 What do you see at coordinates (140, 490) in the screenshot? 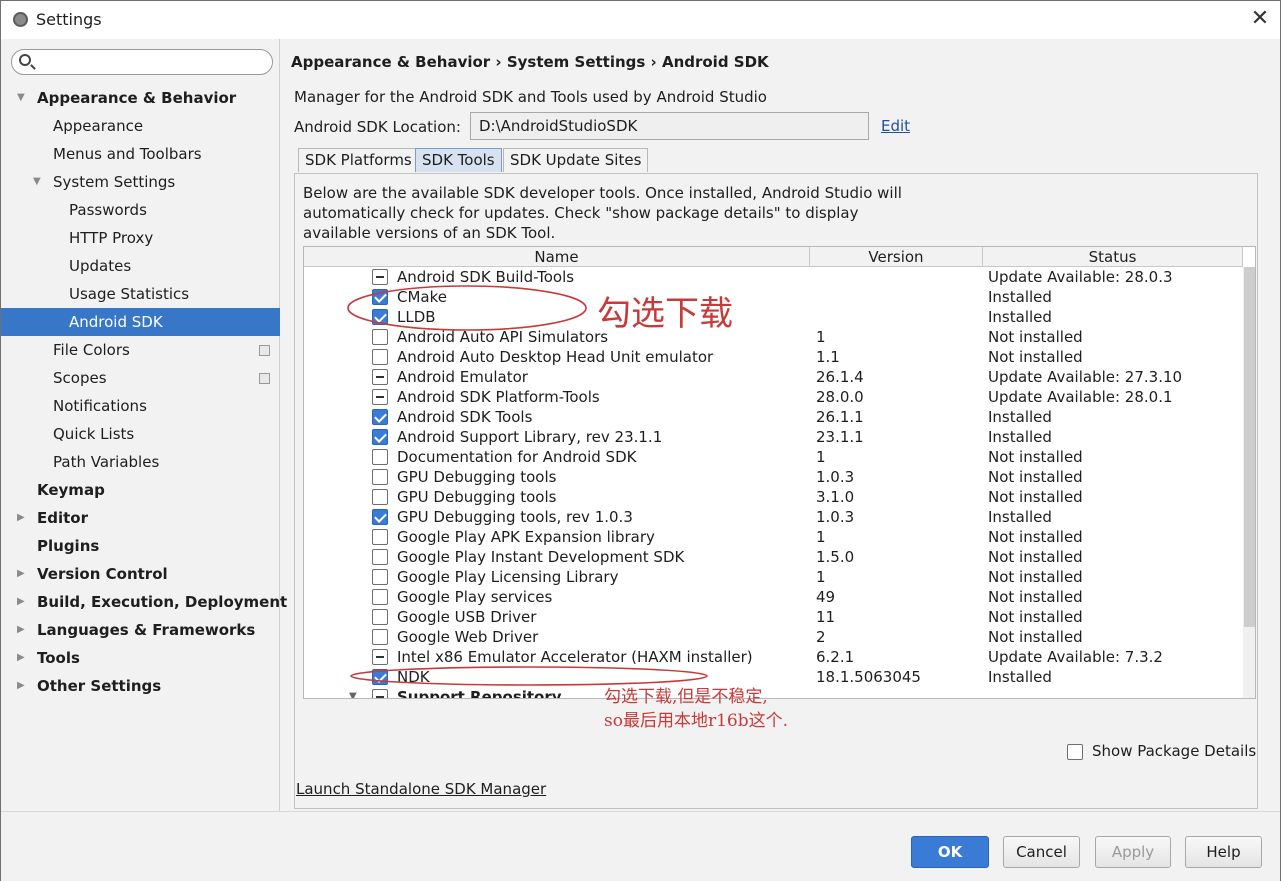
I see `sidebar-item-keymap: Keymap` at bounding box center [140, 490].